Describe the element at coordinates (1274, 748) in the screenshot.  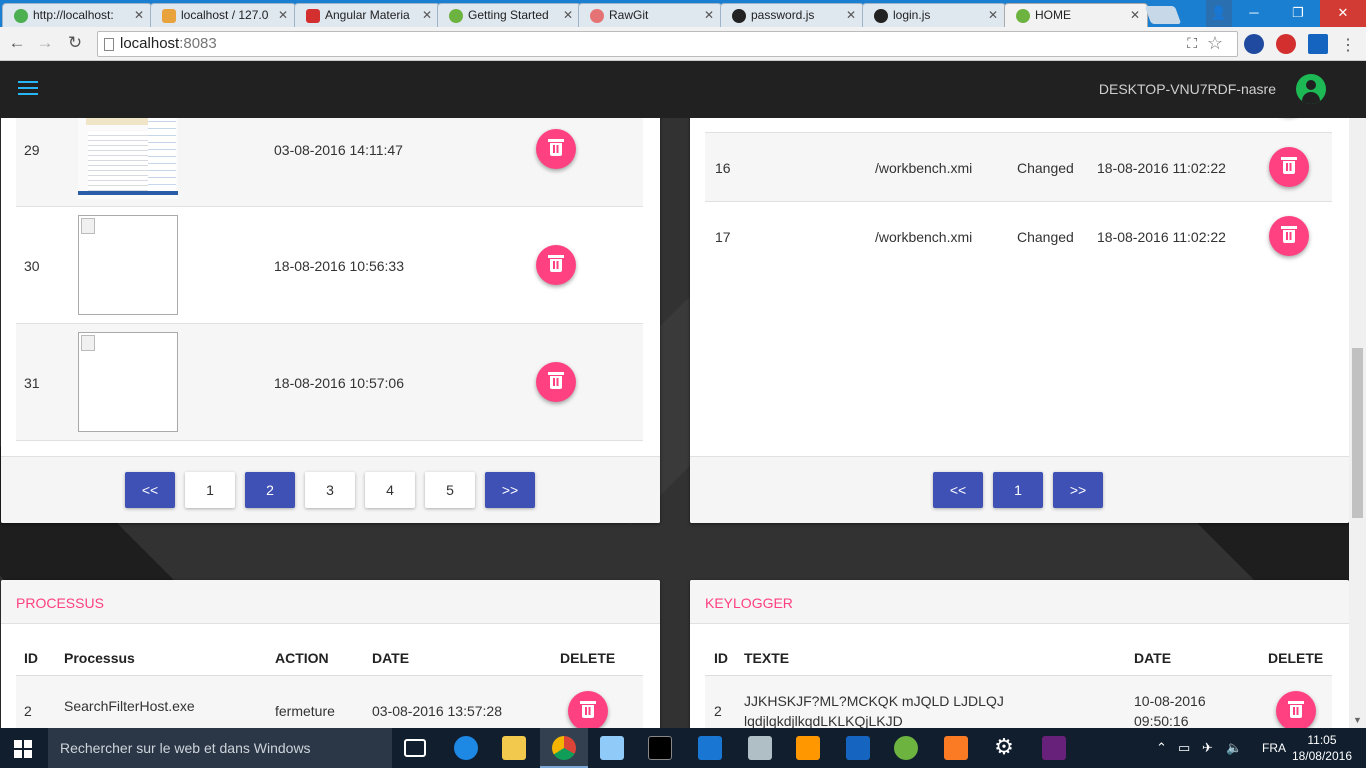
I see `language-indicator: FRA` at that location.